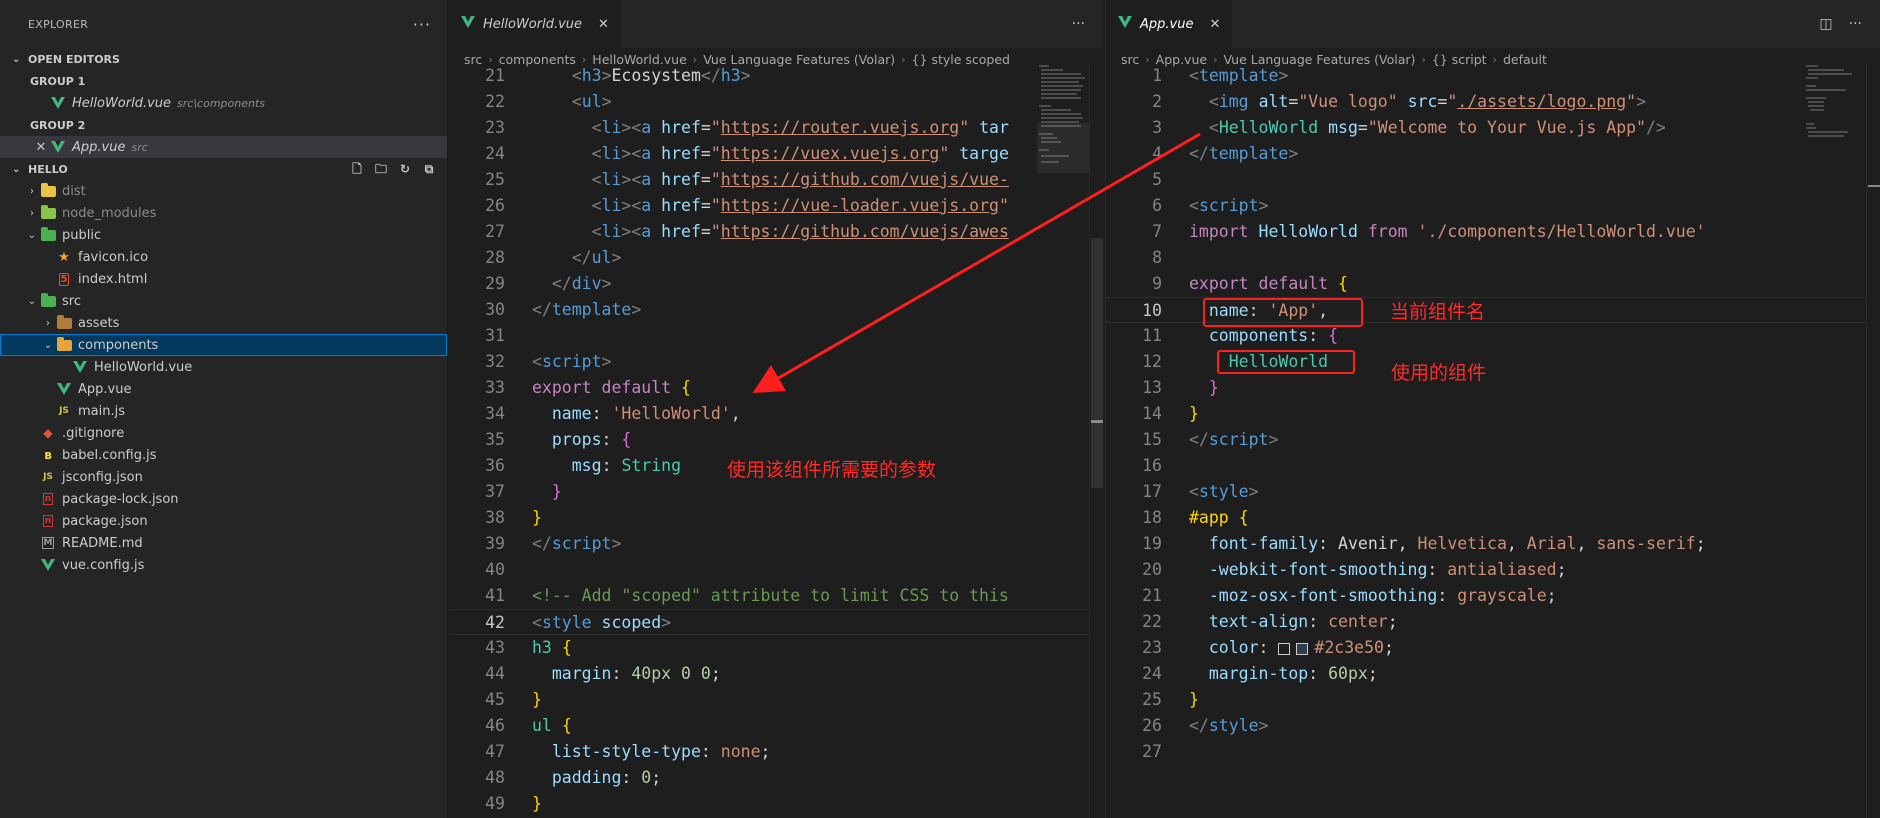 The image size is (1880, 818). What do you see at coordinates (611, 387) in the screenshot?
I see `code-text: export default {` at bounding box center [611, 387].